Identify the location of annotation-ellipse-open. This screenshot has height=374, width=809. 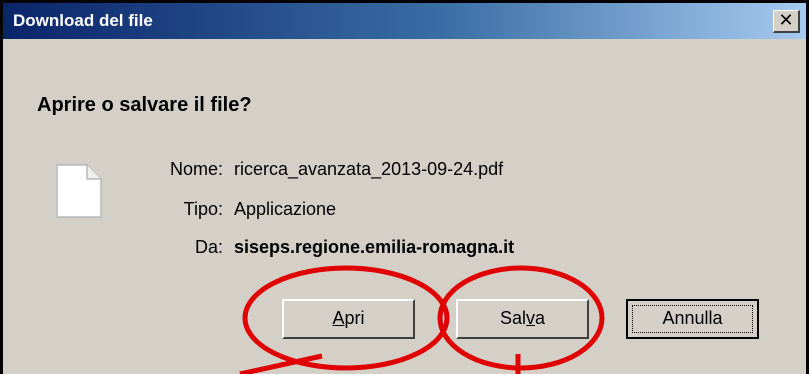
(346, 318).